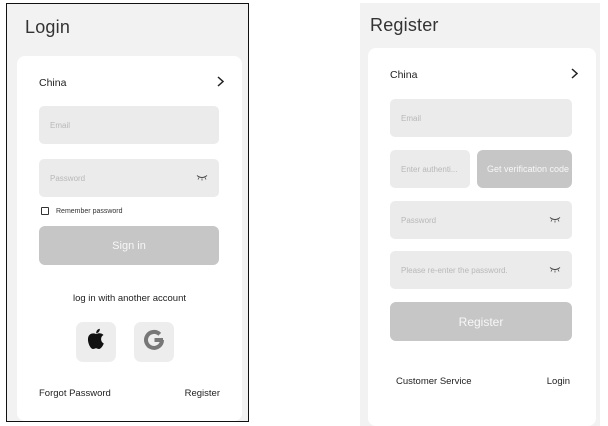 The image size is (608, 426). Describe the element at coordinates (129, 245) in the screenshot. I see `sign-in-button: Sign in` at that location.